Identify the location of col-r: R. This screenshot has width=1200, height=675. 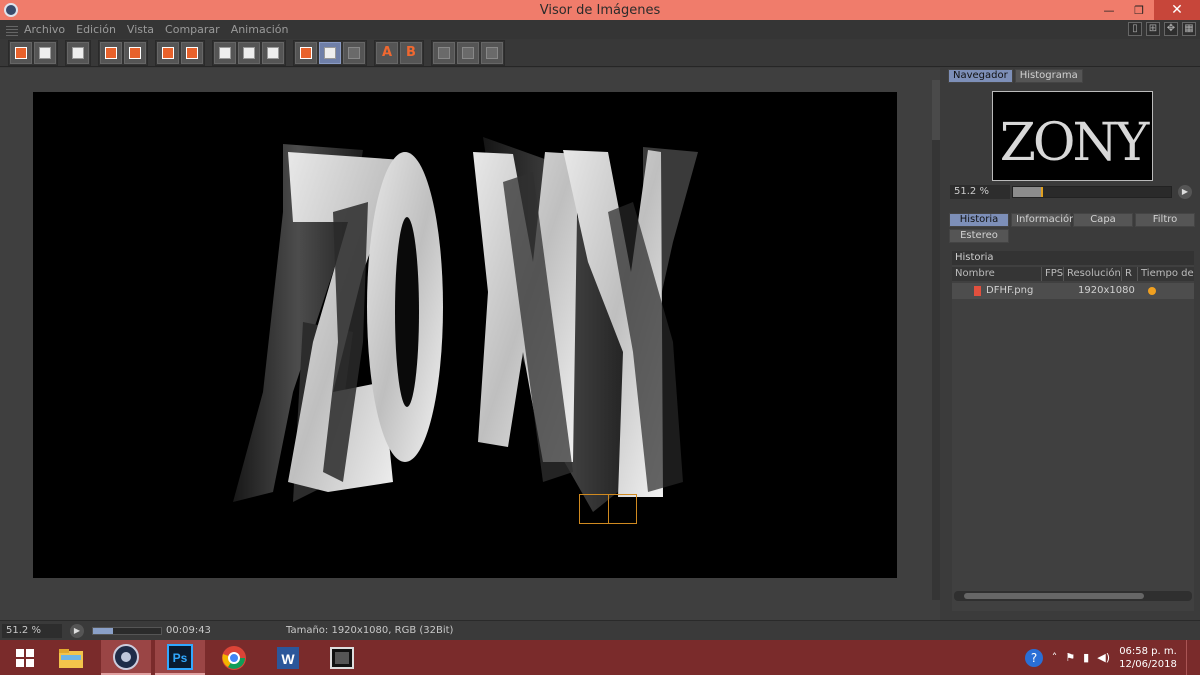
(1130, 274).